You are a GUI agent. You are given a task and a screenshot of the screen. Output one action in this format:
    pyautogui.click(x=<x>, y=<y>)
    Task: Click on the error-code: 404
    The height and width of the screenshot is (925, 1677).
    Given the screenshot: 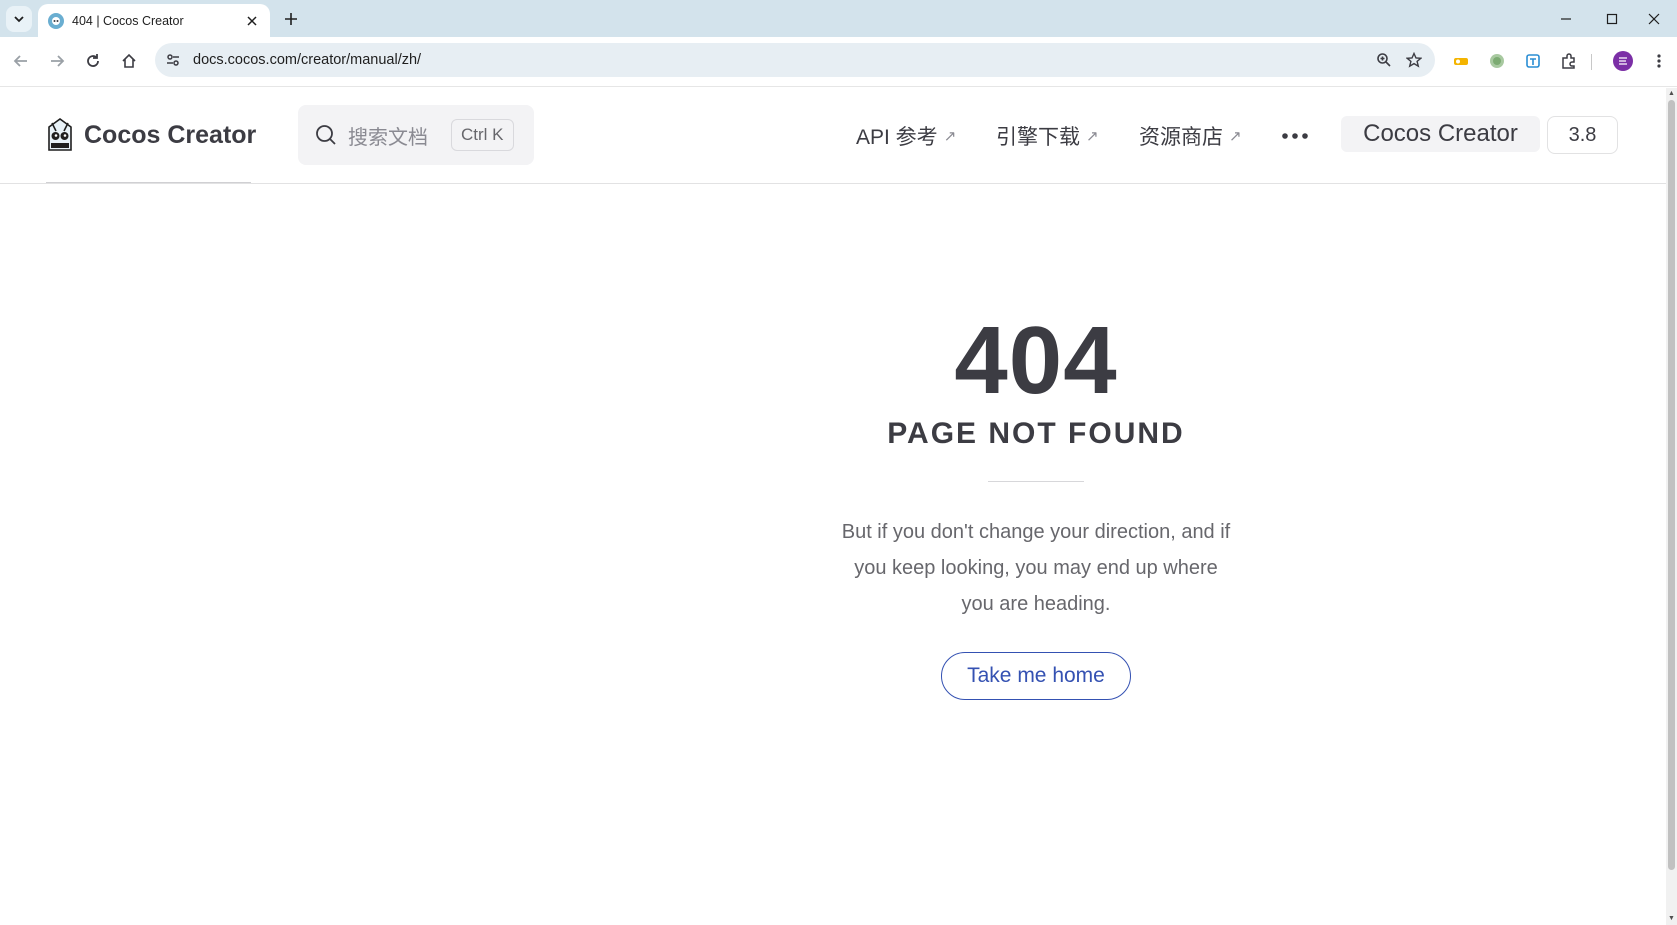 What is the action you would take?
    pyautogui.click(x=1036, y=360)
    